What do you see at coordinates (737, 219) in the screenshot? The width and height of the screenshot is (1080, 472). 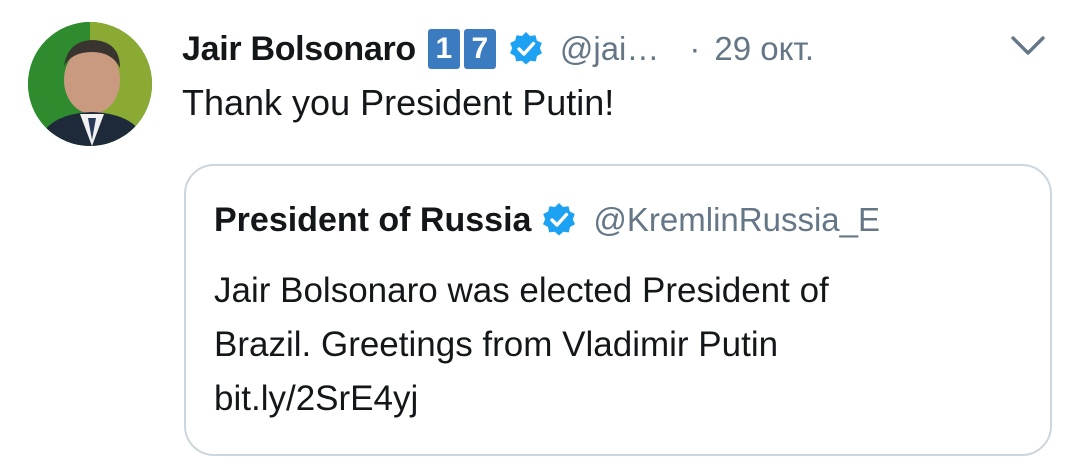 I see `quoted-author-handle: @KremlinRussia_E` at bounding box center [737, 219].